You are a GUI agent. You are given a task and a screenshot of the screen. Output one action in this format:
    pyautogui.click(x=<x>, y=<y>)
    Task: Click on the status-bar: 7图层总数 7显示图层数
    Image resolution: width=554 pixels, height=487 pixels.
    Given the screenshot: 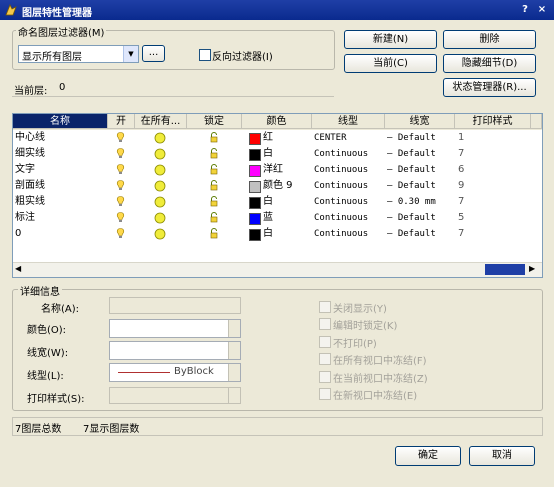 What is the action you would take?
    pyautogui.click(x=277, y=426)
    